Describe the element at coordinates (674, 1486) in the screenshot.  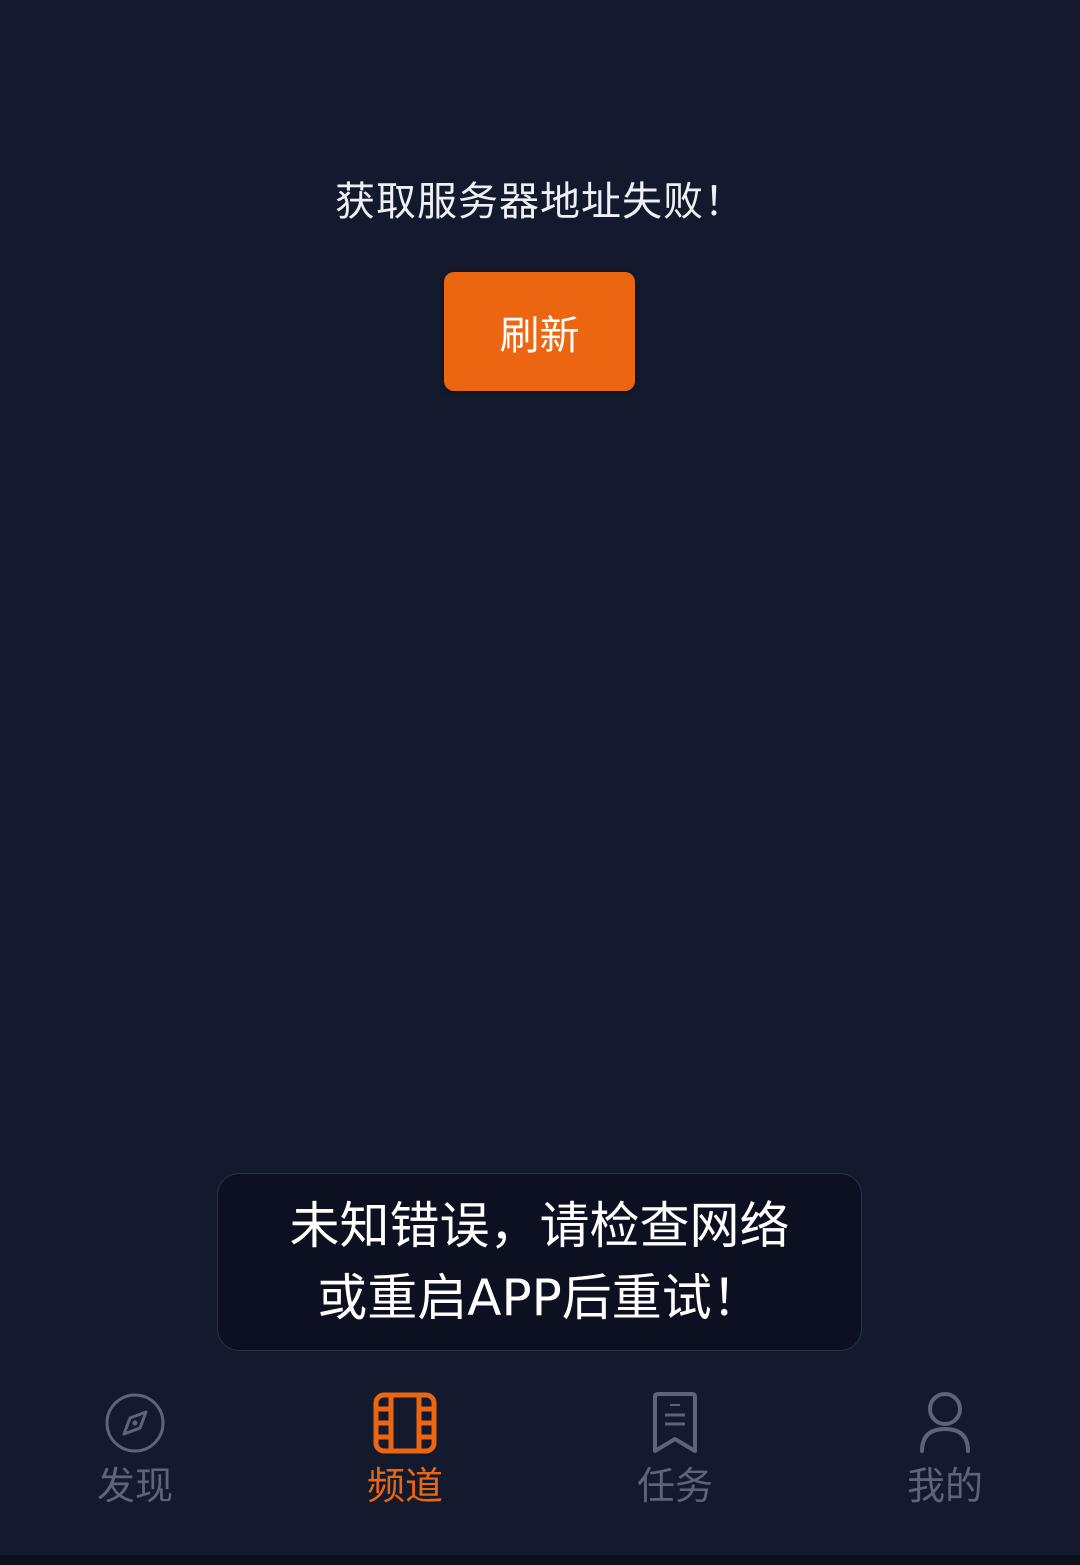
I see `tab-label-tasks: 任务` at that location.